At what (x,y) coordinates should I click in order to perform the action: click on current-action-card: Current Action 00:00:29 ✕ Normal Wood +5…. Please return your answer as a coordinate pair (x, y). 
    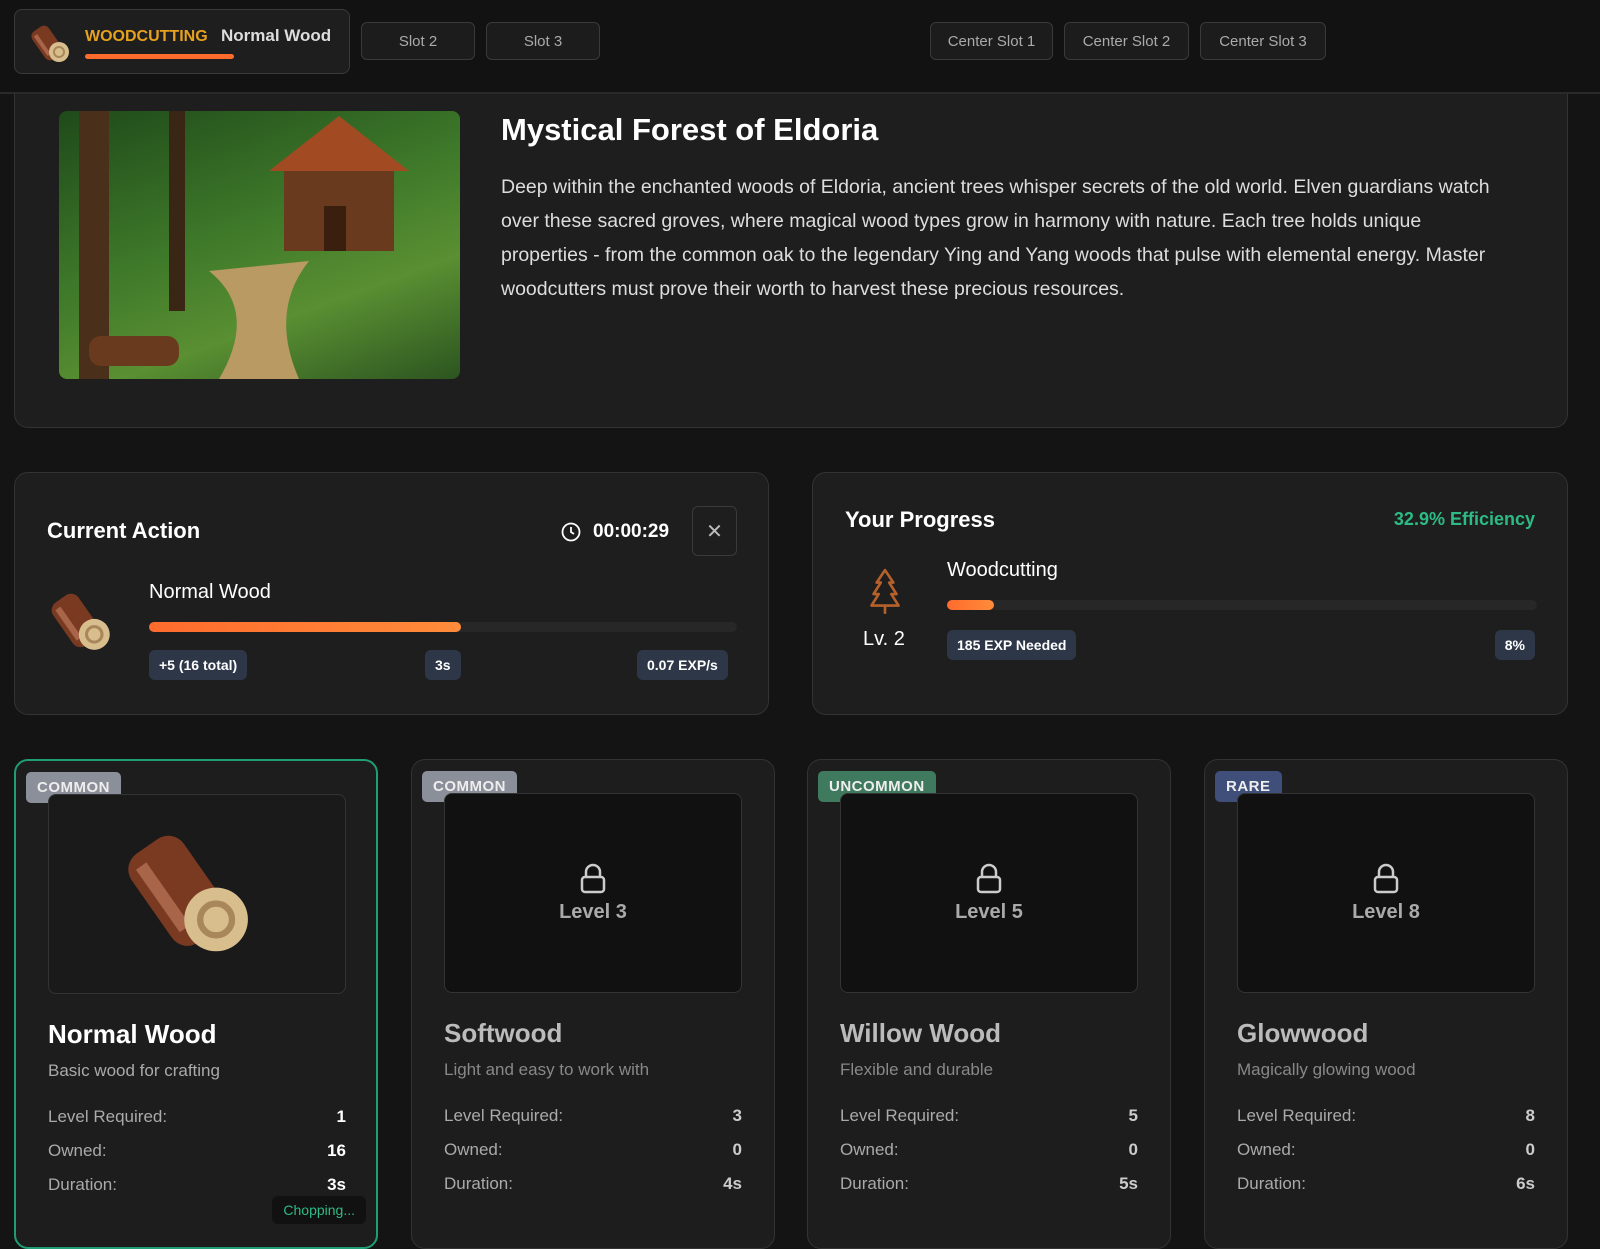
    Looking at the image, I should click on (391, 593).